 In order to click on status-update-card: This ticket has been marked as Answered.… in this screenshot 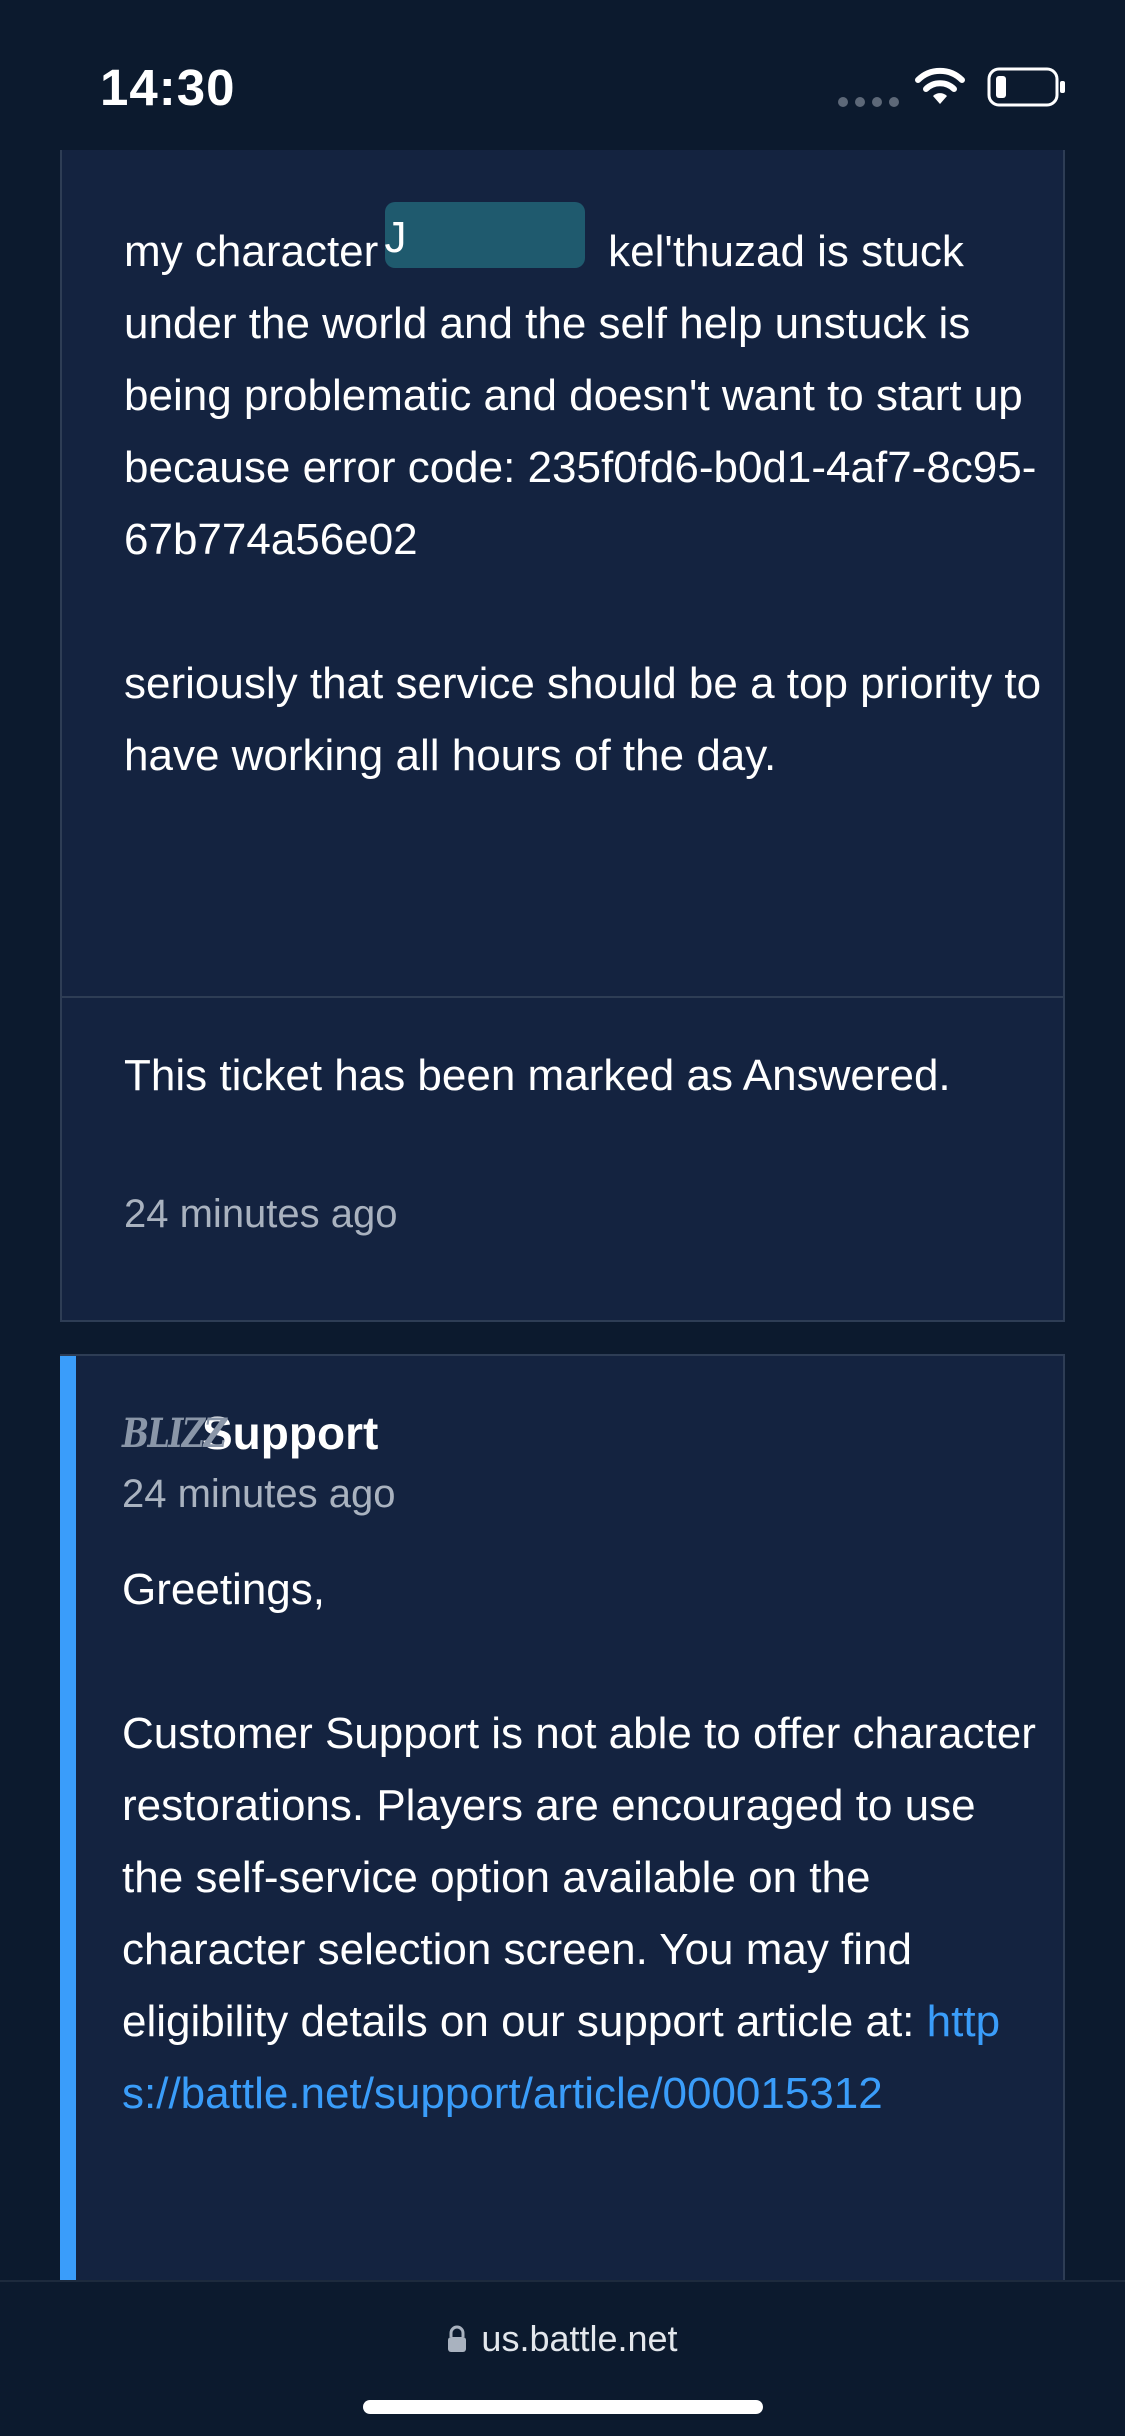, I will do `click(562, 1159)`.